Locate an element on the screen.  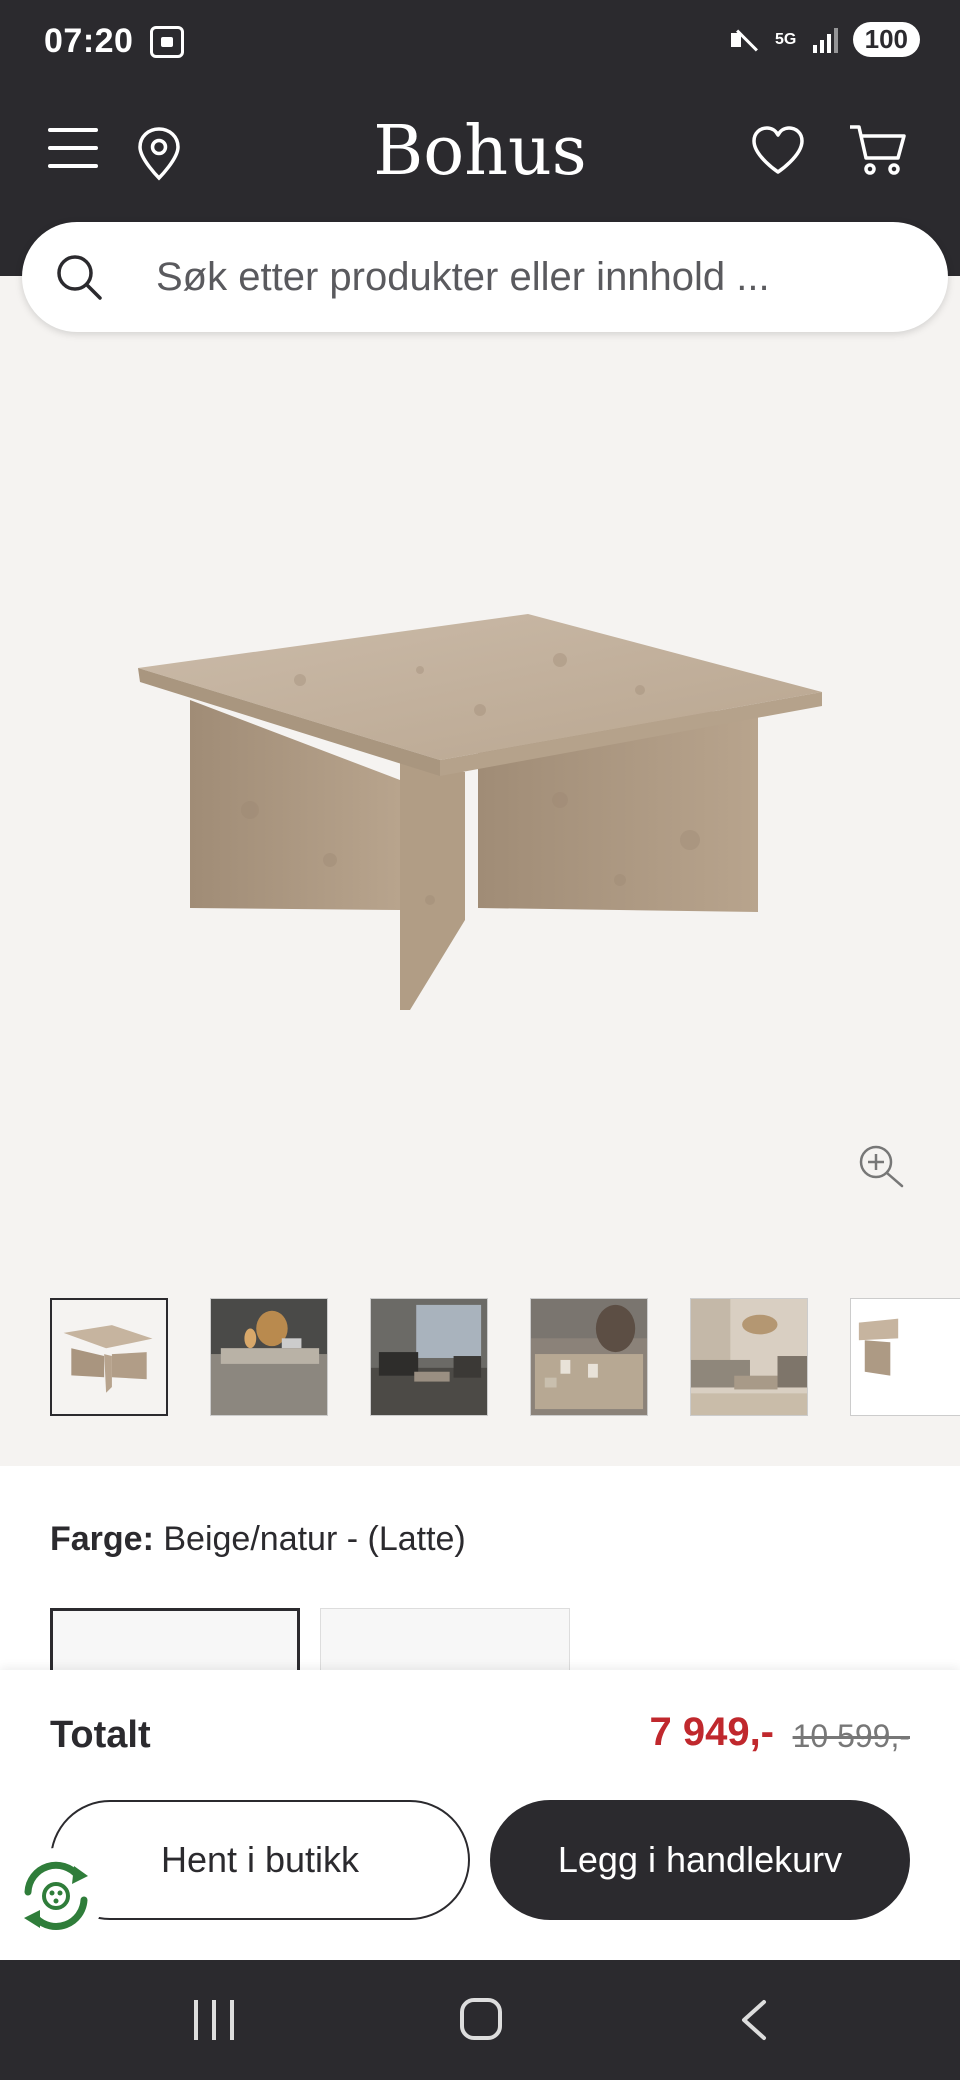
system-navigation-bar is located at coordinates (480, 2020).